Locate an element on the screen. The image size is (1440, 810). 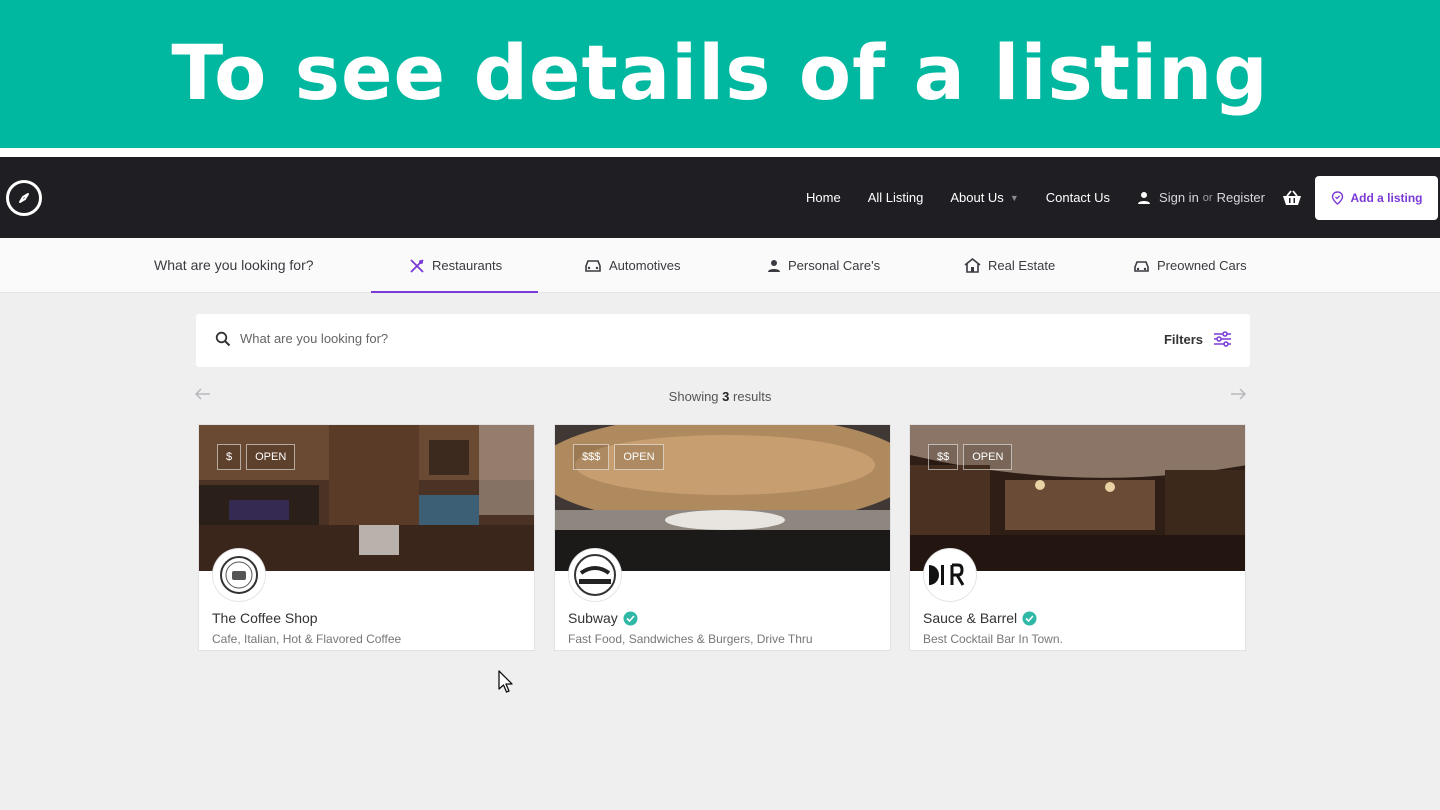
listing-badges: $$$ OPEN is located at coordinates (621, 457).